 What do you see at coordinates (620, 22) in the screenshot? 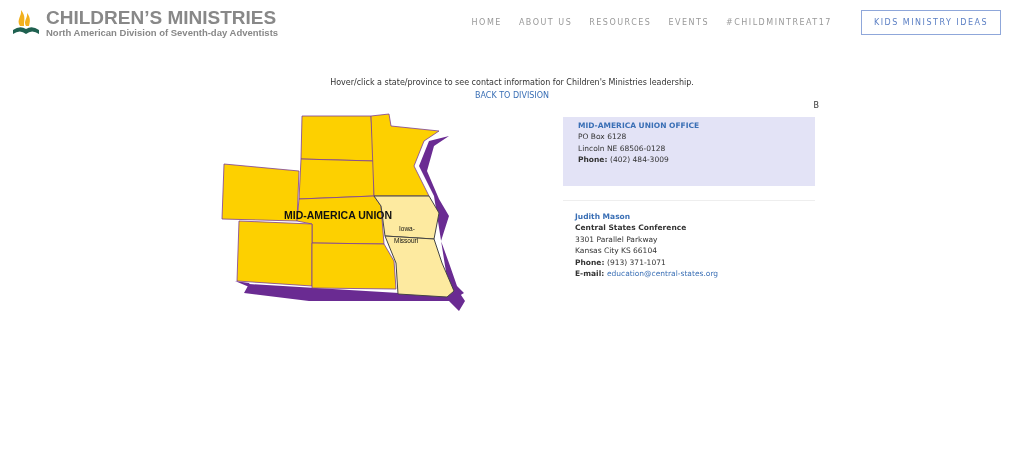
I see `nav-link: RESOURCES` at bounding box center [620, 22].